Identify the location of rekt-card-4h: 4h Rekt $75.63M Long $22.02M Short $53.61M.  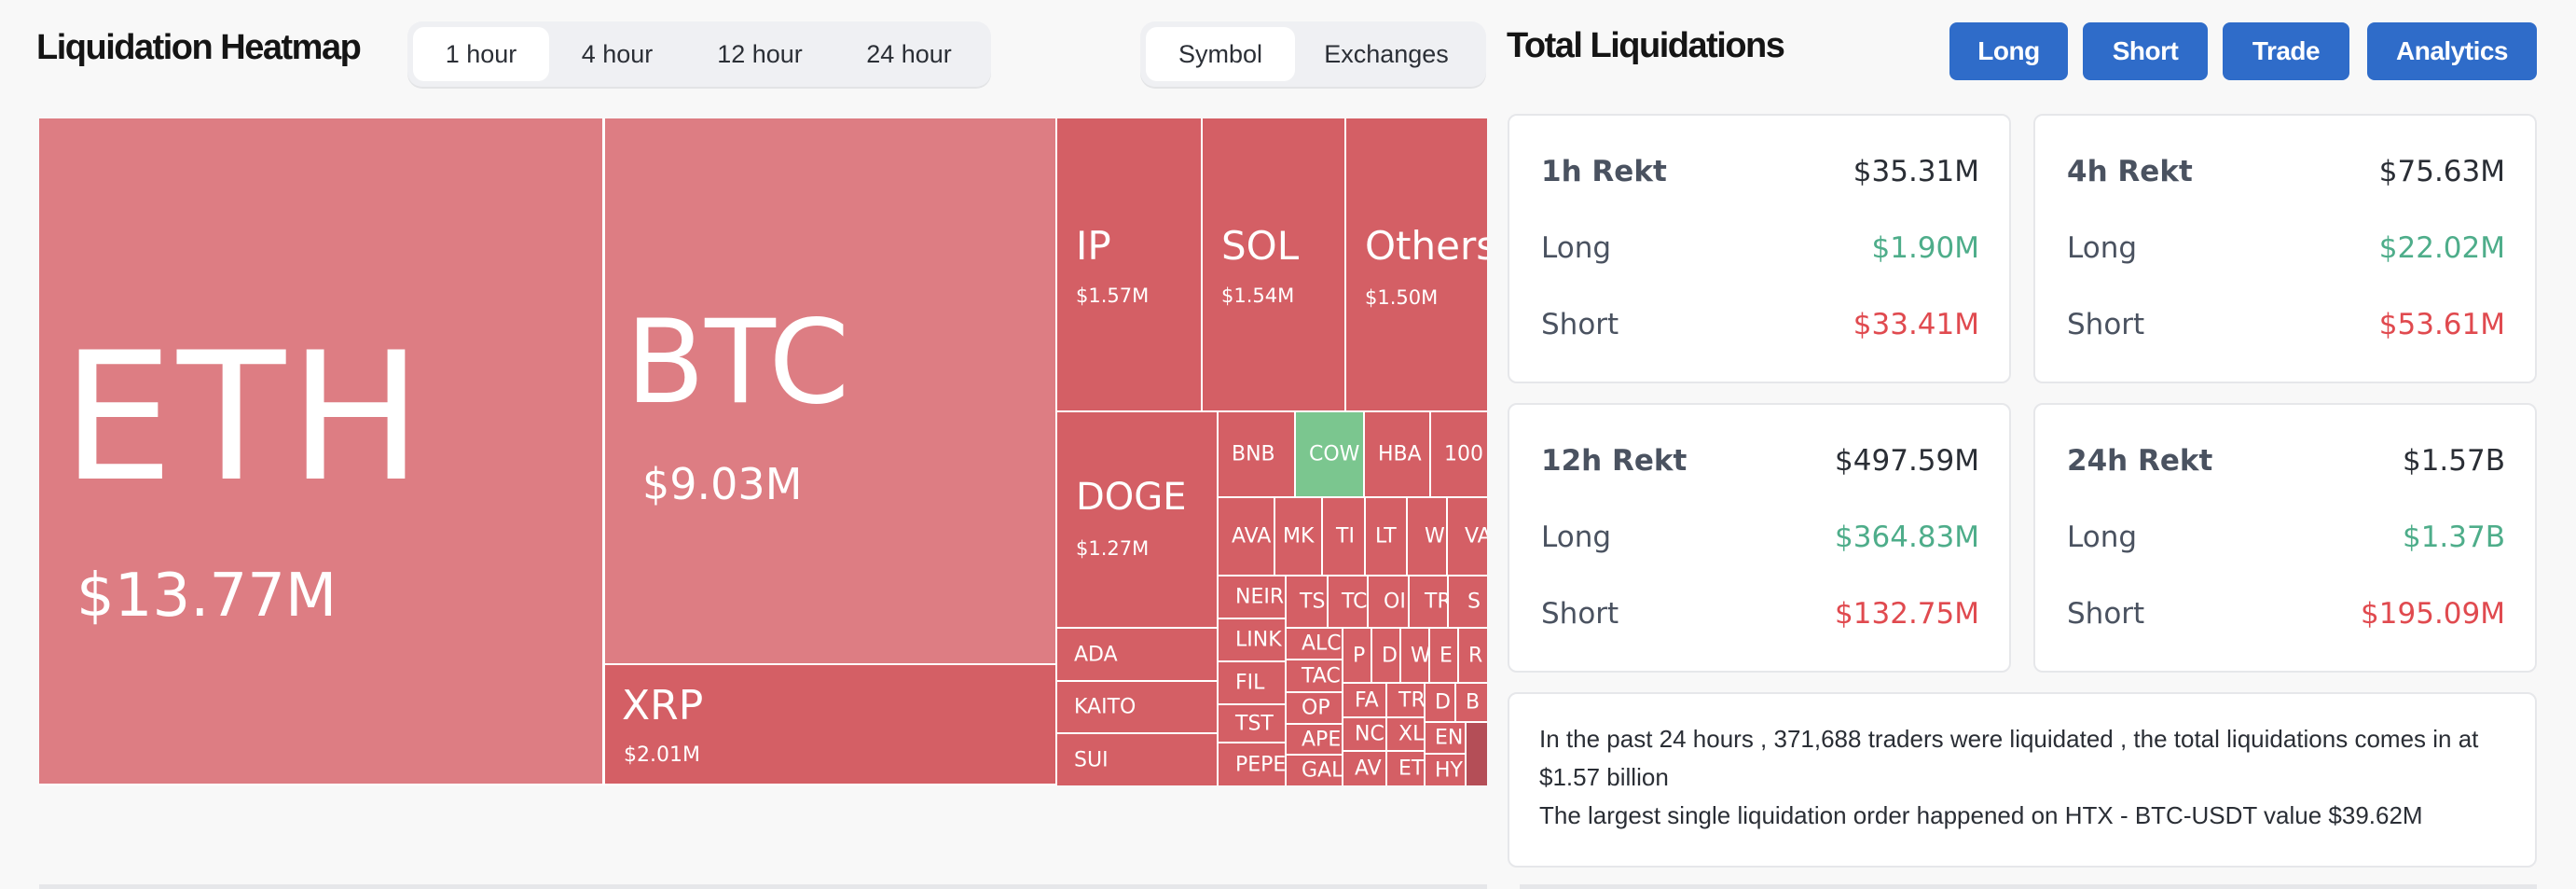
(2285, 249).